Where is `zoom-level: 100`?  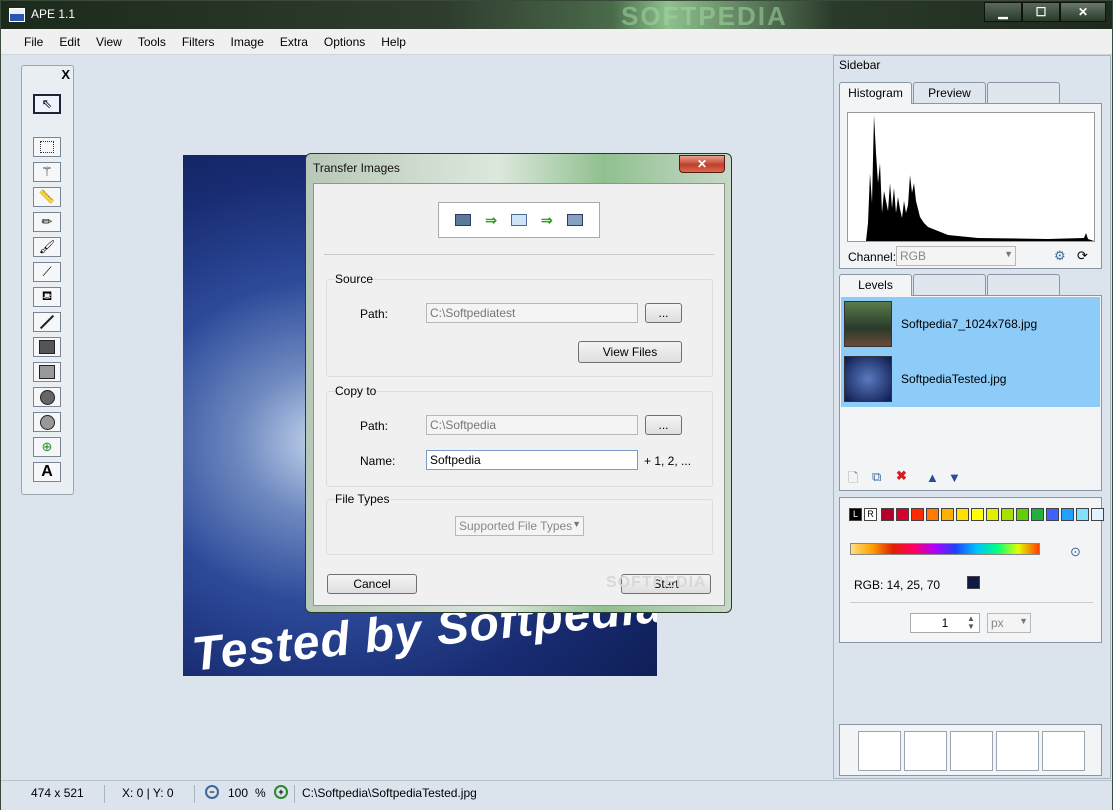
zoom-level: 100 is located at coordinates (238, 793).